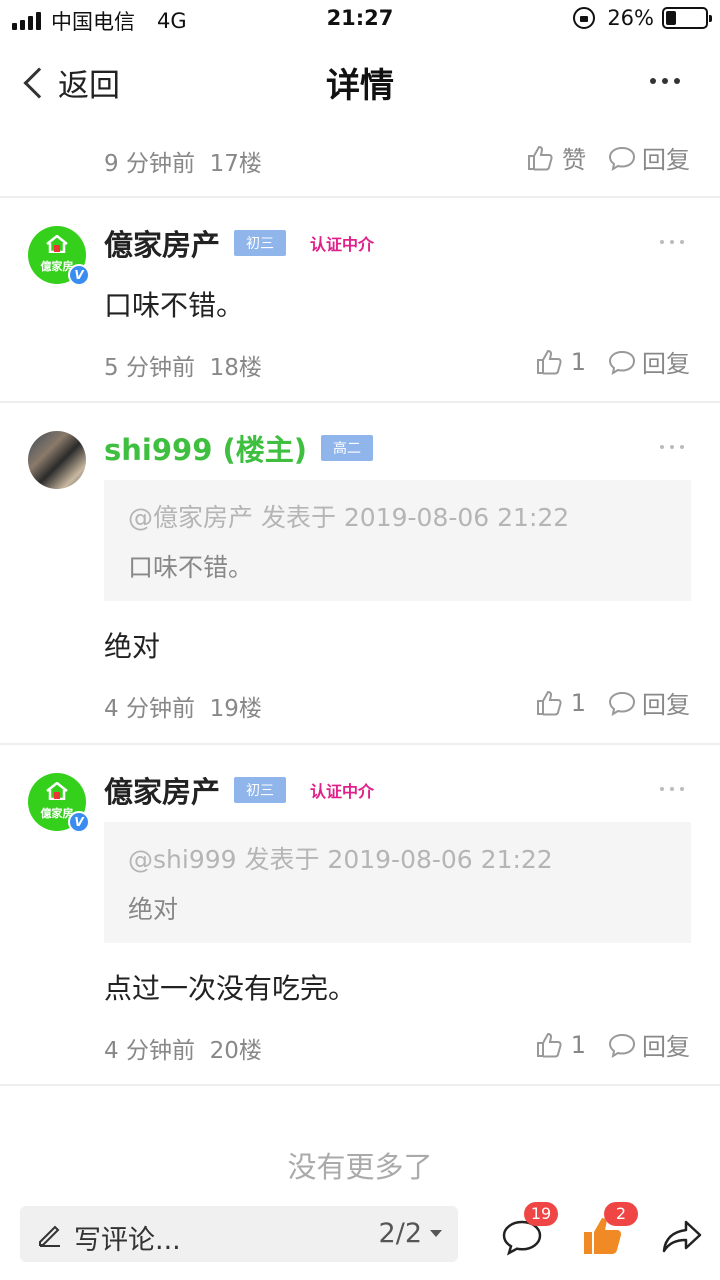 This screenshot has height=1280, width=720. I want to click on post-content: 点过一次没有吃完。, so click(230, 988).